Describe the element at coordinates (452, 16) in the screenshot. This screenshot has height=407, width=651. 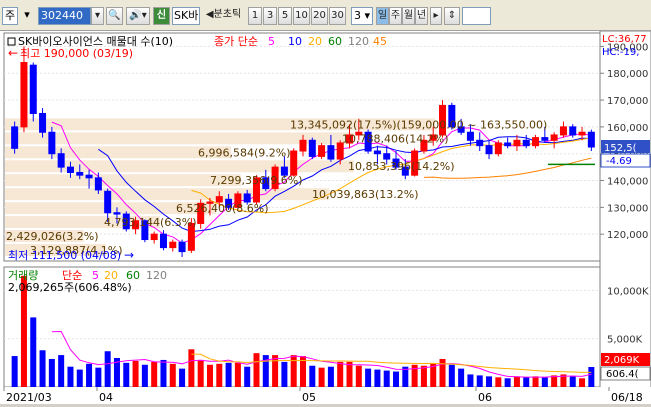
I see `up-down-arrow-icon: ⇕` at that location.